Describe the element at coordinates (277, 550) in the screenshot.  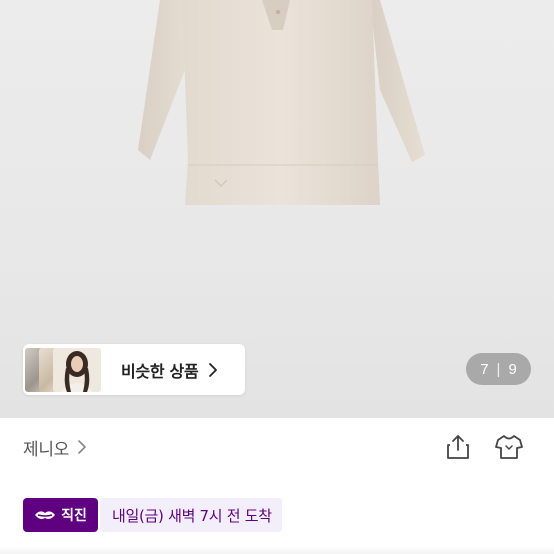
I see `divider` at that location.